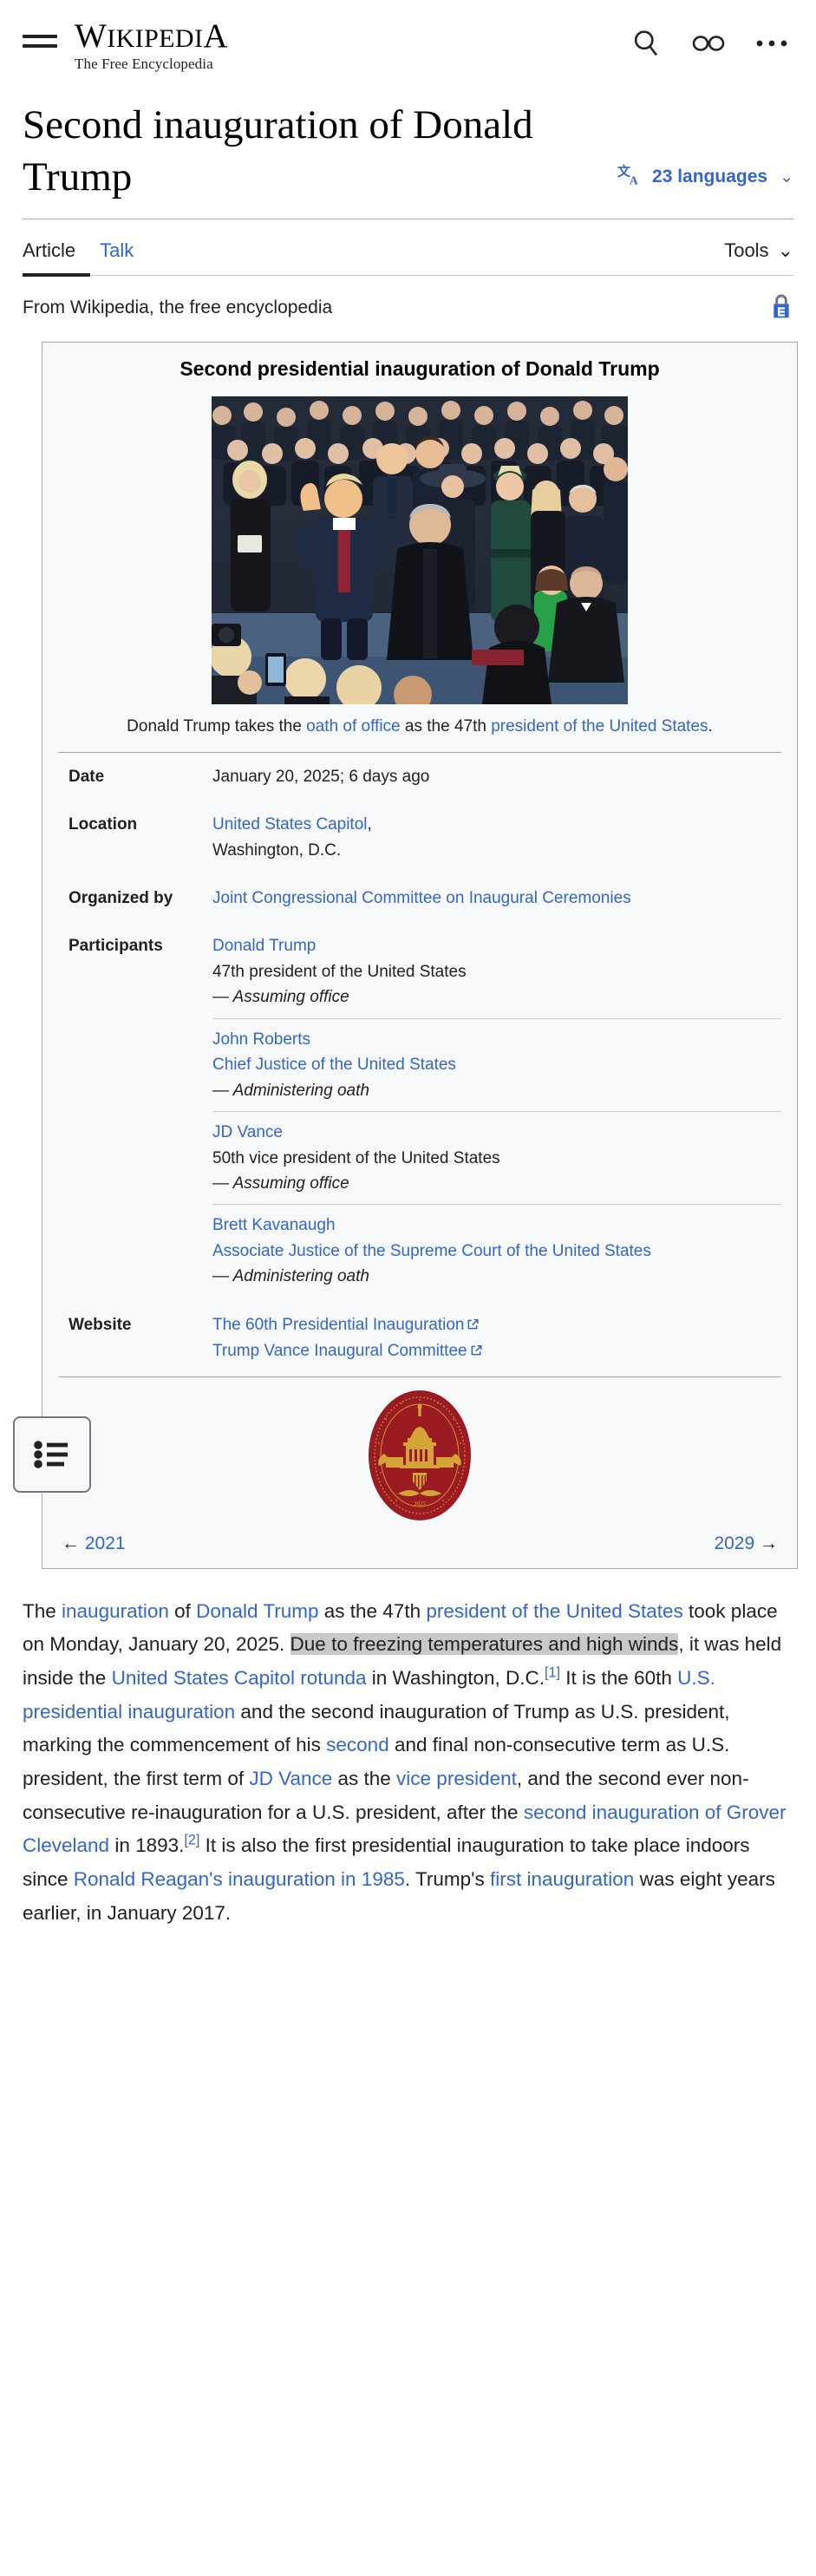  Describe the element at coordinates (217, 726) in the screenshot. I see `caption-pre: Donald Trump takes the` at that location.